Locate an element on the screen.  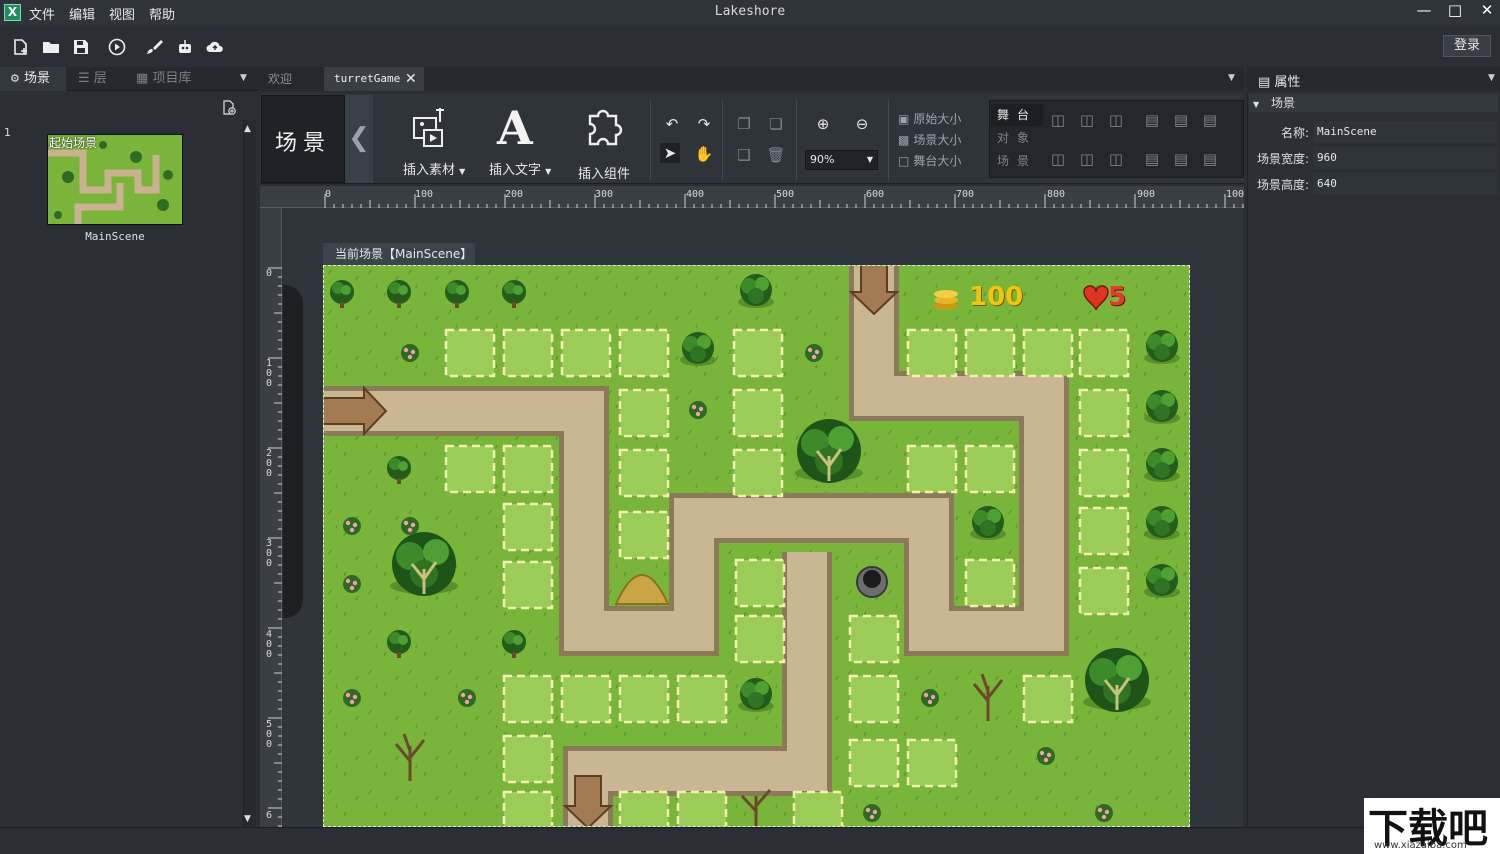
library-icon: ▦ is located at coordinates (142, 78).